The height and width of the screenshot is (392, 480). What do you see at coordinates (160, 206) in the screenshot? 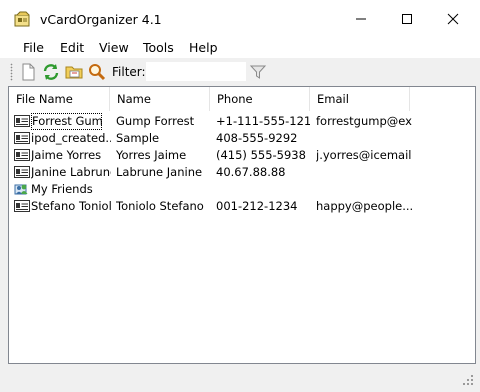
I see `cell-name: Toniolo Stefano` at bounding box center [160, 206].